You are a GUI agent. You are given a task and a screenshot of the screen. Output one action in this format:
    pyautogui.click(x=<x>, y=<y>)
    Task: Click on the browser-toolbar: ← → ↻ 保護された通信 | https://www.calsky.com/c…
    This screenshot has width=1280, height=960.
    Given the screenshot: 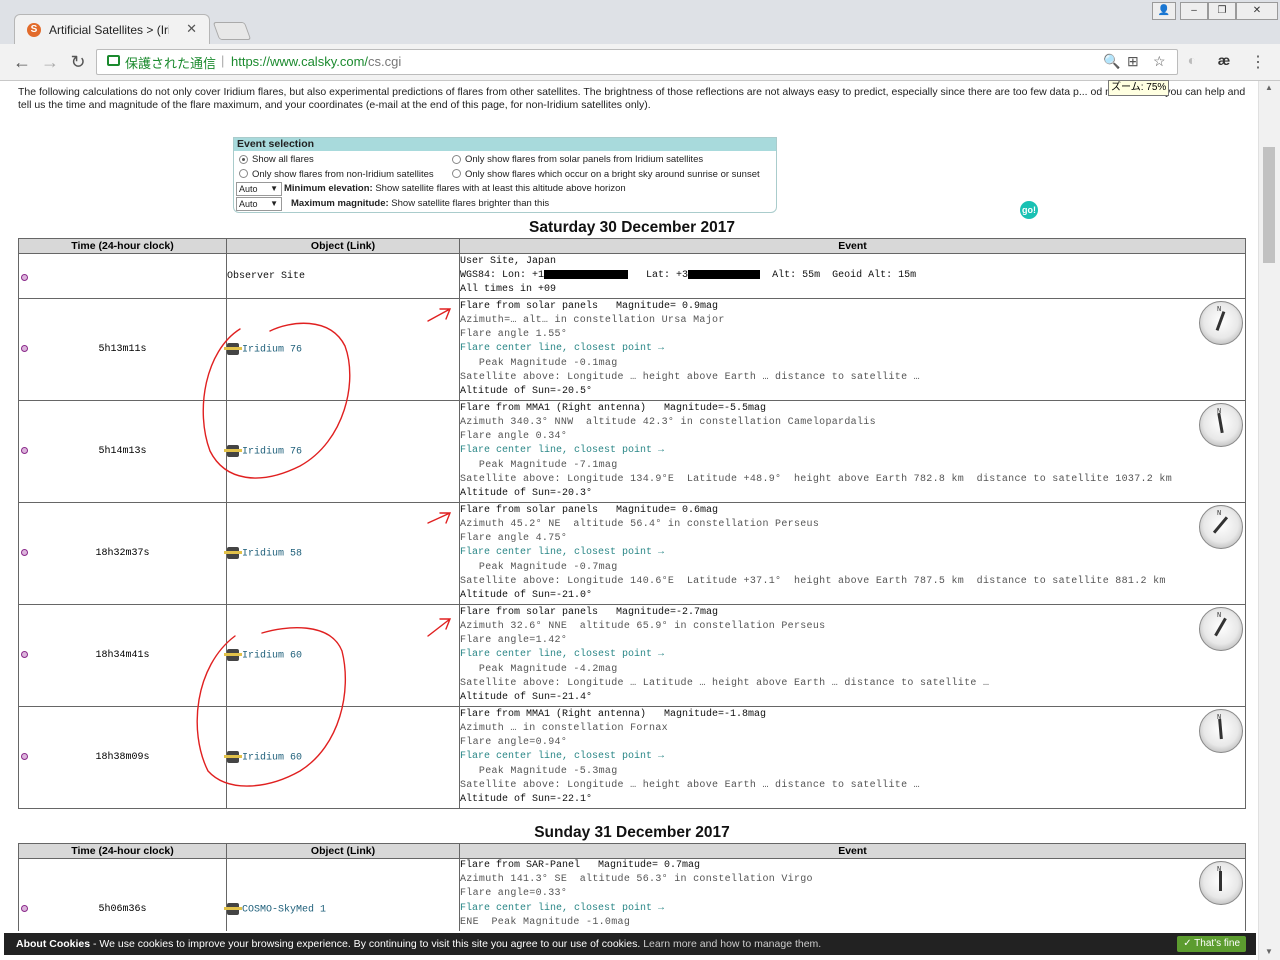 What is the action you would take?
    pyautogui.click(x=640, y=62)
    